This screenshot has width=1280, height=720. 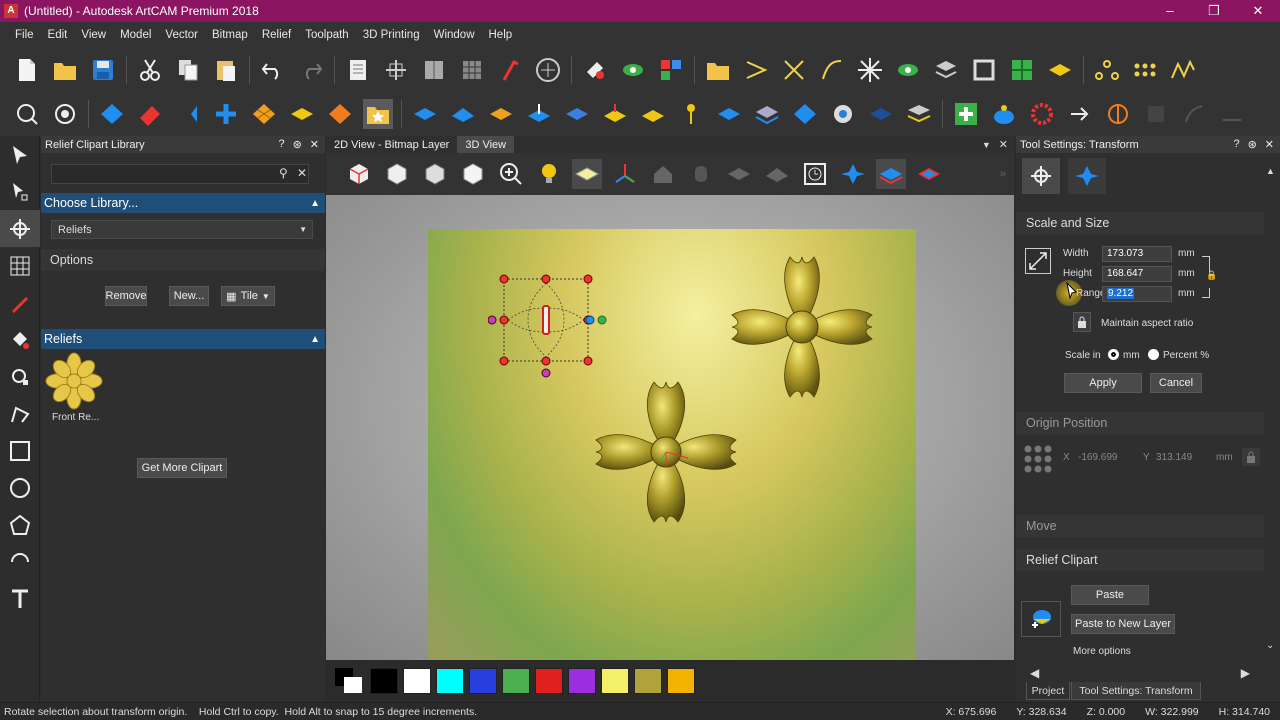 I want to click on copy-icon, so click(x=188, y=70).